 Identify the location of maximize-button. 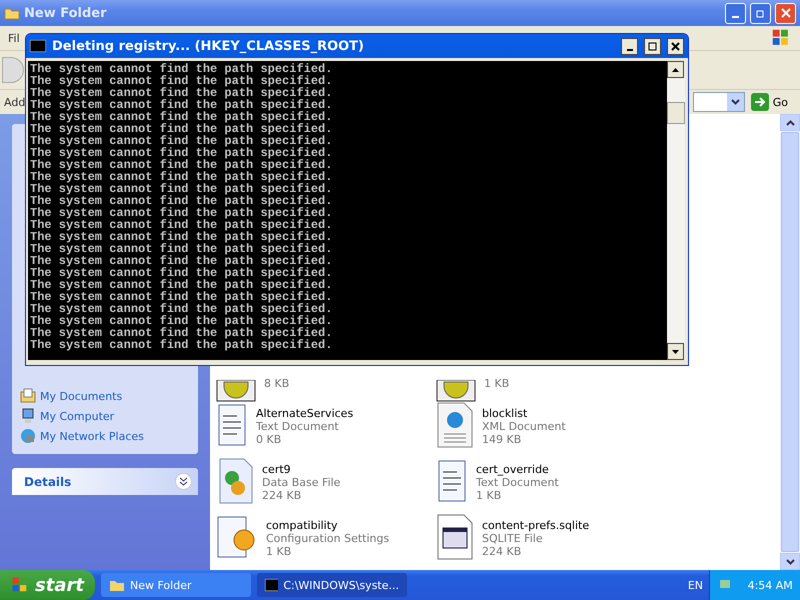
(652, 46).